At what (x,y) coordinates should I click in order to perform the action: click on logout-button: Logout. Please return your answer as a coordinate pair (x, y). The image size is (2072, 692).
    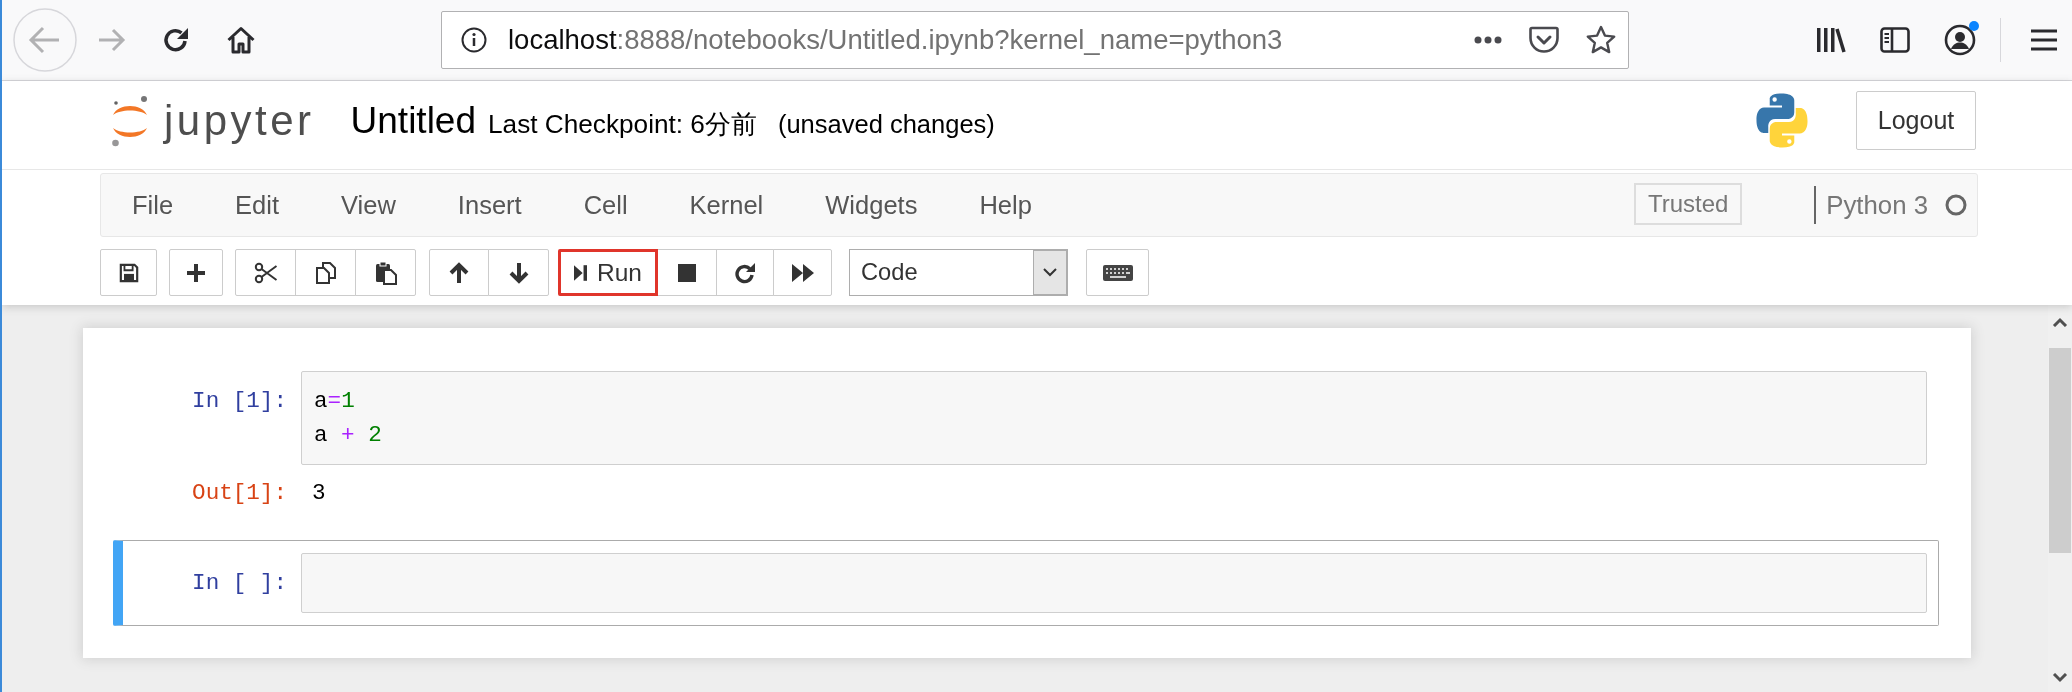
    Looking at the image, I should click on (1916, 120).